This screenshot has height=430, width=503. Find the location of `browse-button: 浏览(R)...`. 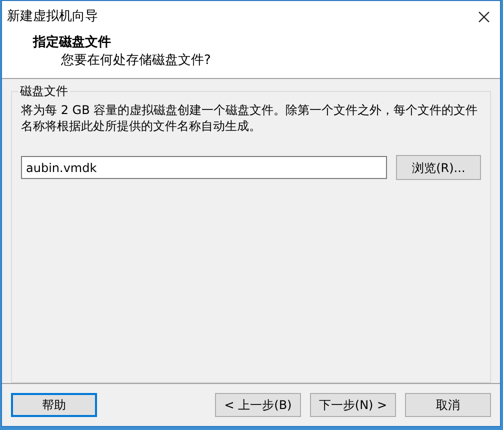

browse-button: 浏览(R)... is located at coordinates (438, 167).